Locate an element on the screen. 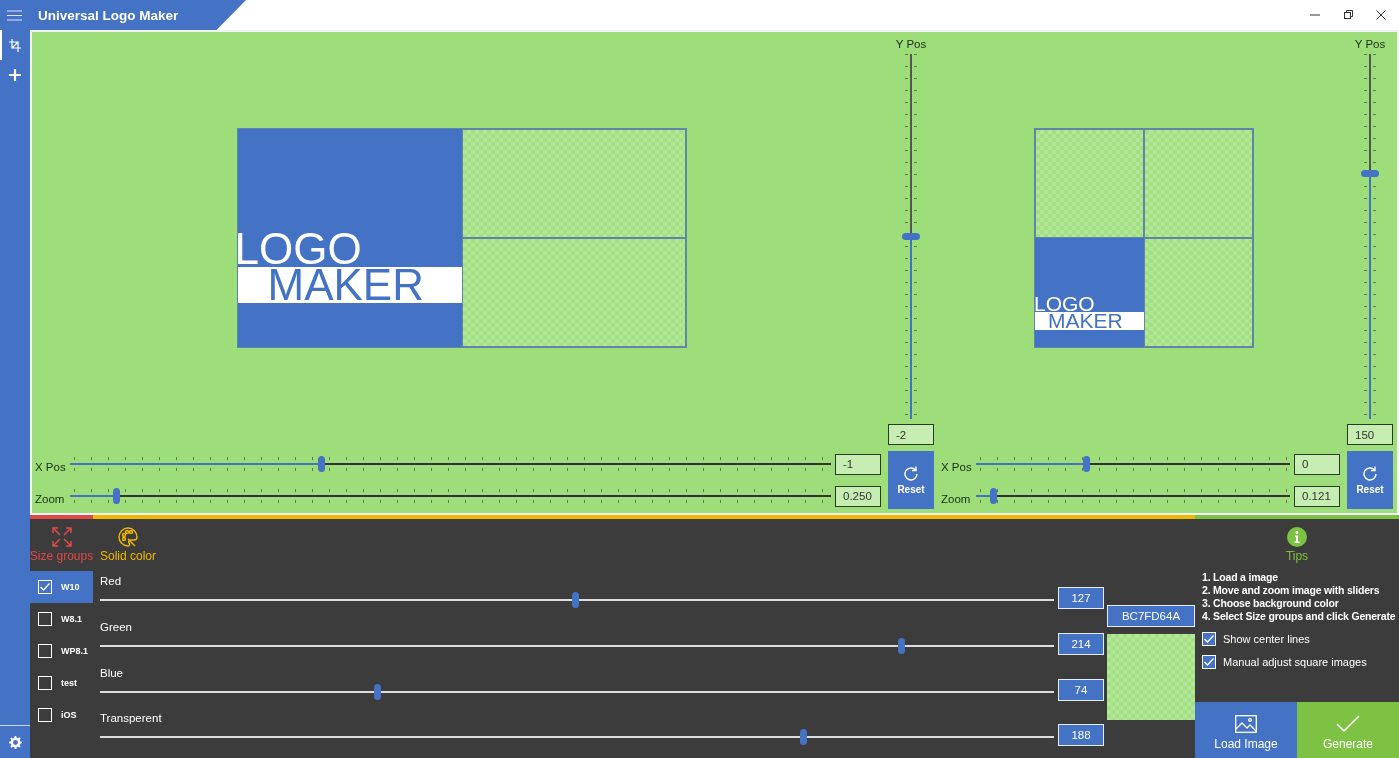  value-field: -2 is located at coordinates (911, 434).